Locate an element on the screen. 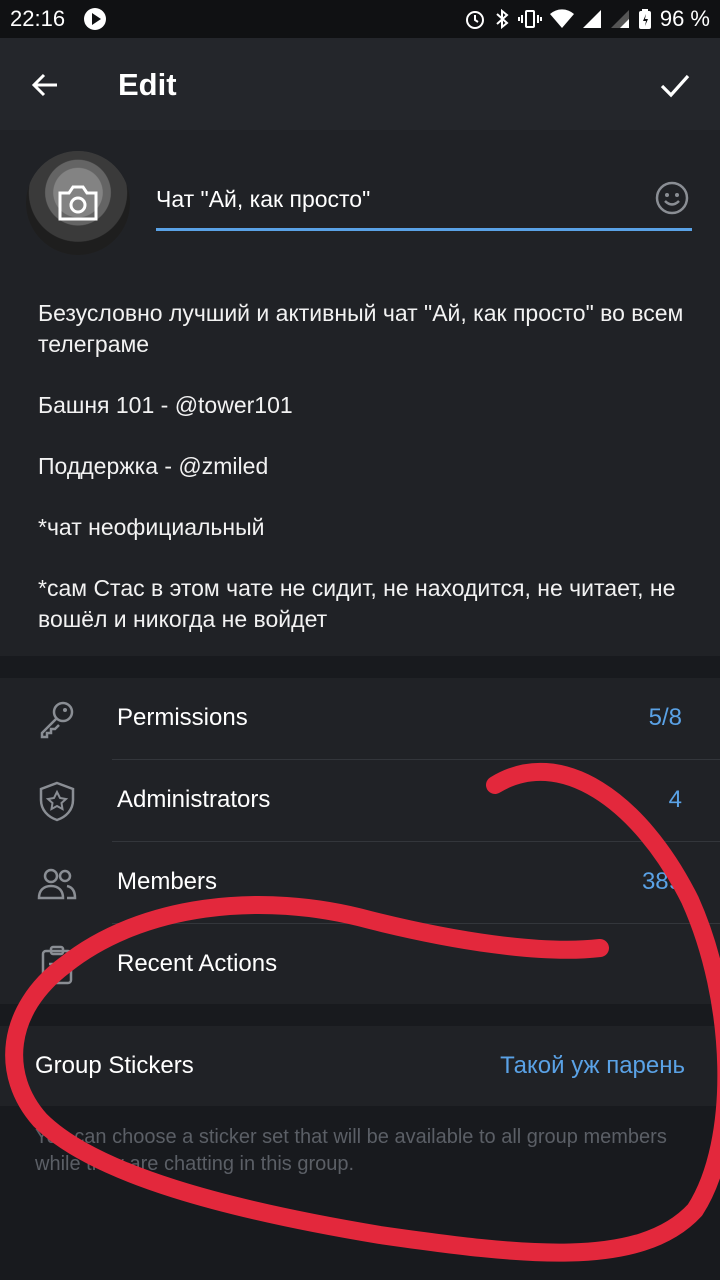 This screenshot has width=720, height=1280. app-bar: Edit is located at coordinates (360, 84).